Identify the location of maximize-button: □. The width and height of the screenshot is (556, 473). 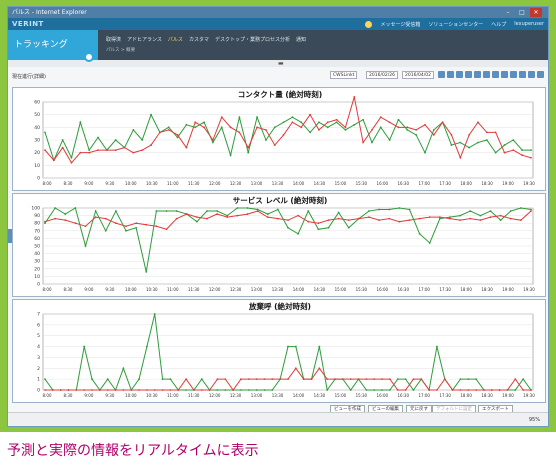
(522, 12).